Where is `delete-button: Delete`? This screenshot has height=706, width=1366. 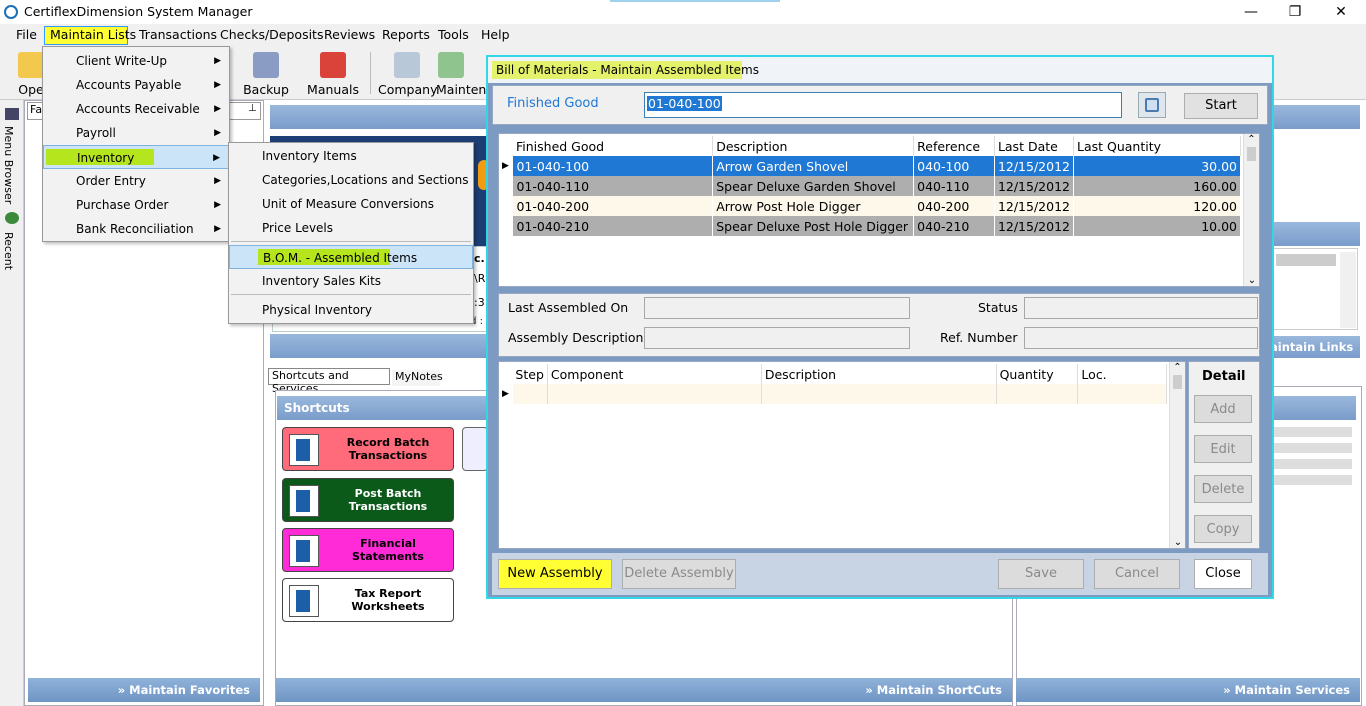
delete-button: Delete is located at coordinates (1223, 489).